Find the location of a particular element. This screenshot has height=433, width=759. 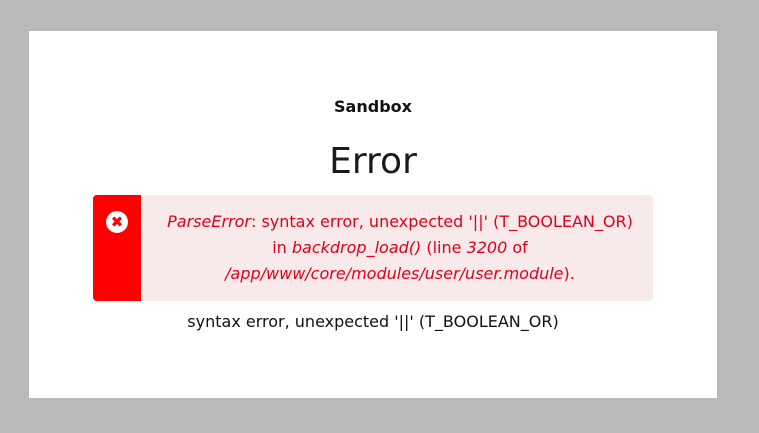

error-text-part: (line is located at coordinates (444, 247).